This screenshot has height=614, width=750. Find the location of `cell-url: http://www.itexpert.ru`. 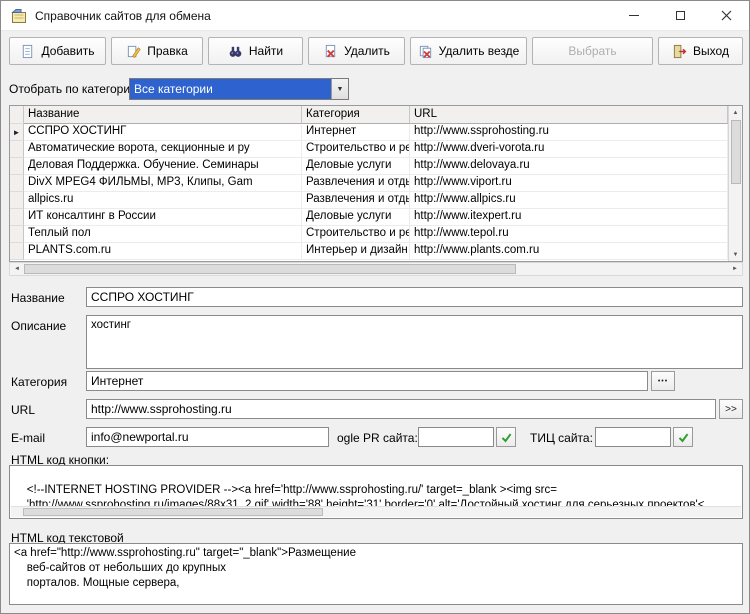

cell-url: http://www.itexpert.ru is located at coordinates (569, 217).